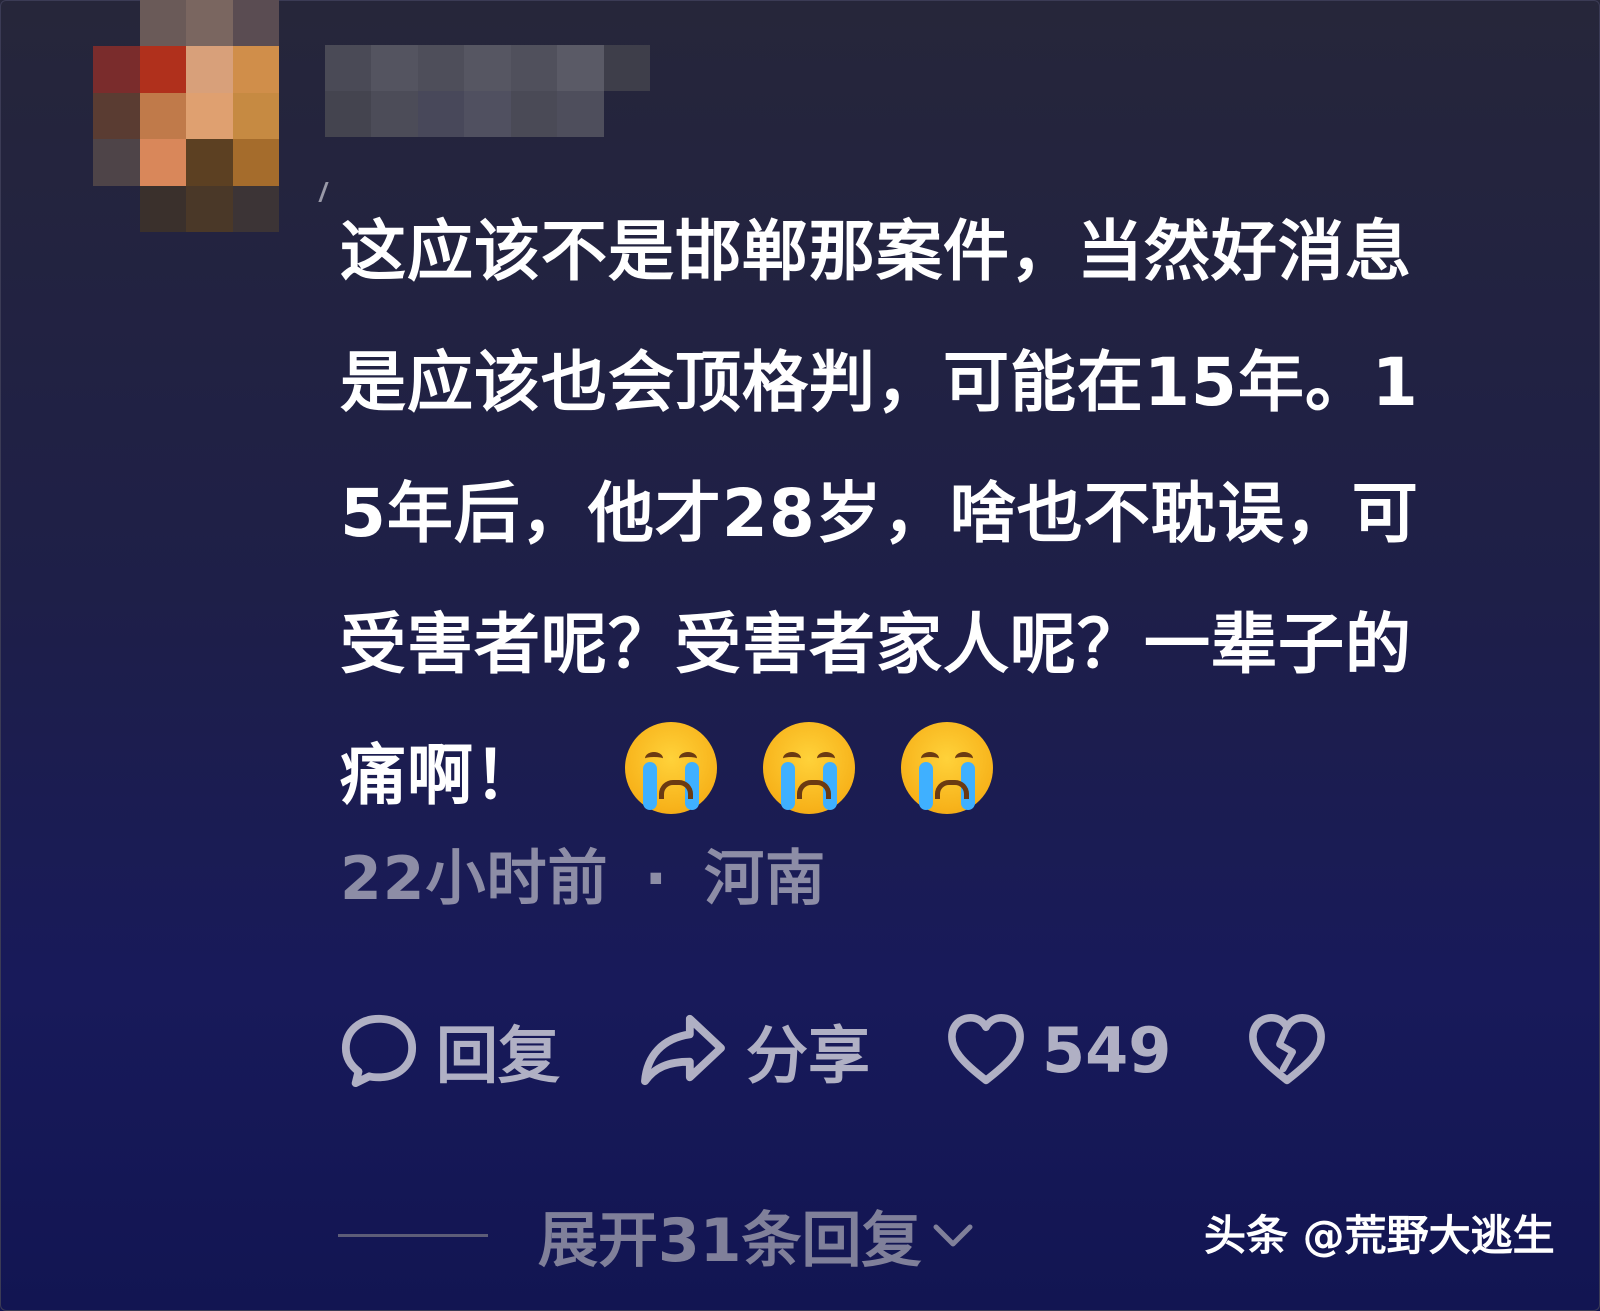  I want to click on reply-button: 回复, so click(450, 1050).